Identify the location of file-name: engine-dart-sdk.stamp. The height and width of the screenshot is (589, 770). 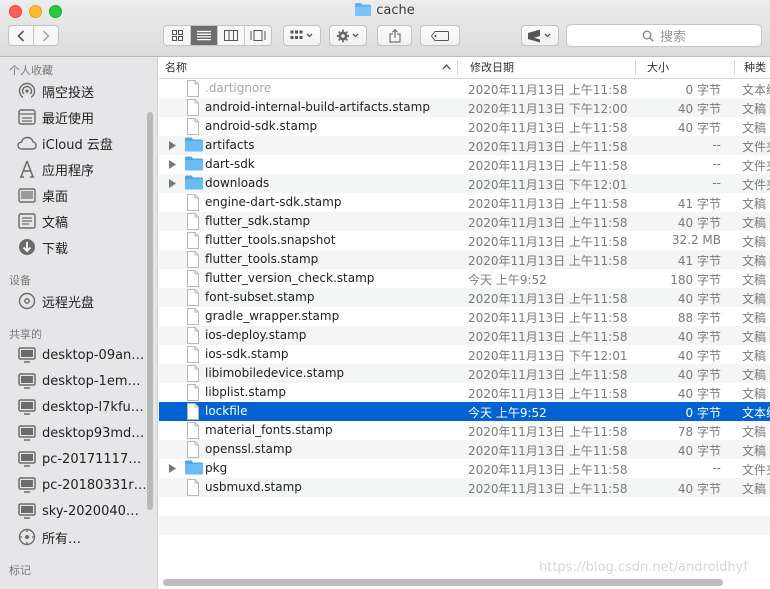
(273, 202).